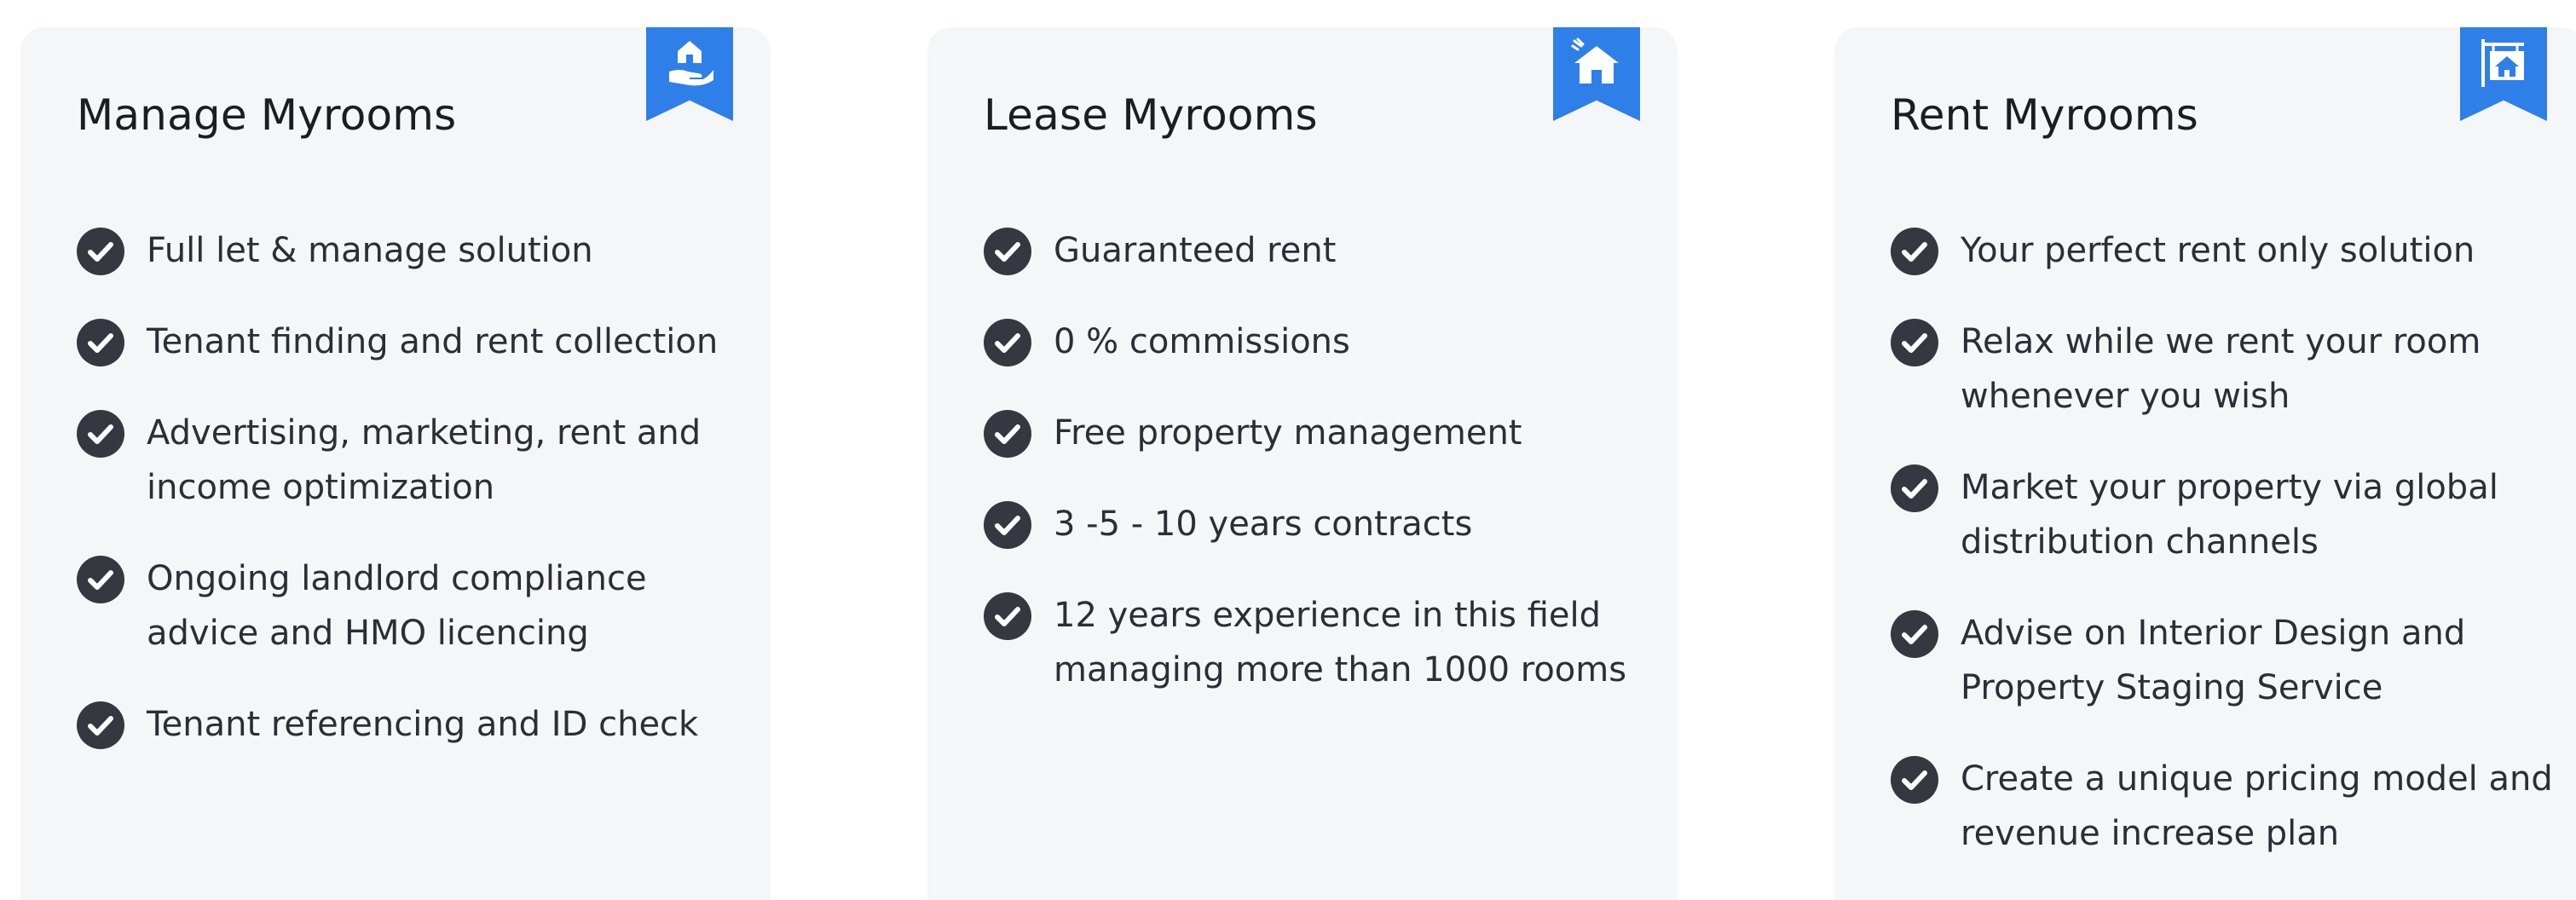  What do you see at coordinates (1263, 524) in the screenshot?
I see `feature-text: 3 -5 - 10 years contracts` at bounding box center [1263, 524].